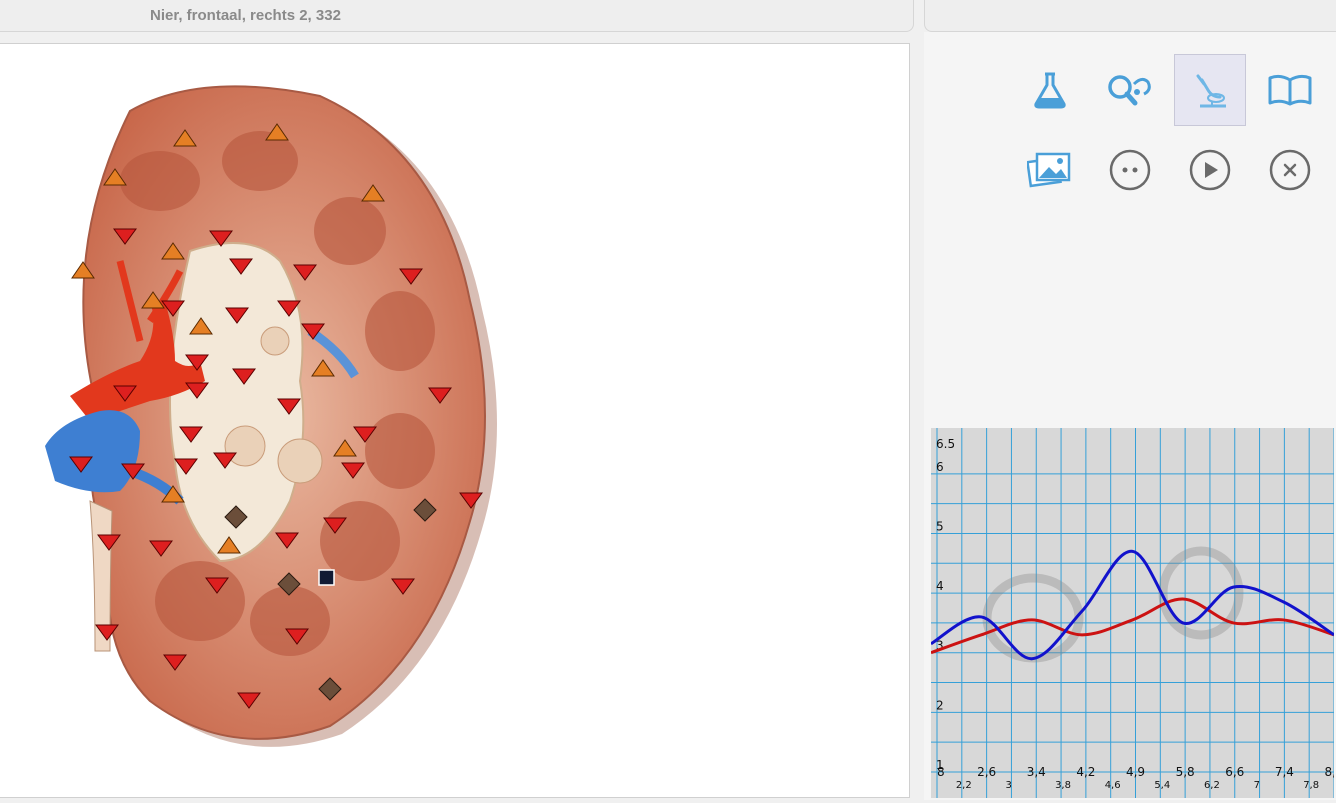 The image size is (1336, 803). What do you see at coordinates (1135, 772) in the screenshot?
I see `x-tick-label-major: 4,9` at bounding box center [1135, 772].